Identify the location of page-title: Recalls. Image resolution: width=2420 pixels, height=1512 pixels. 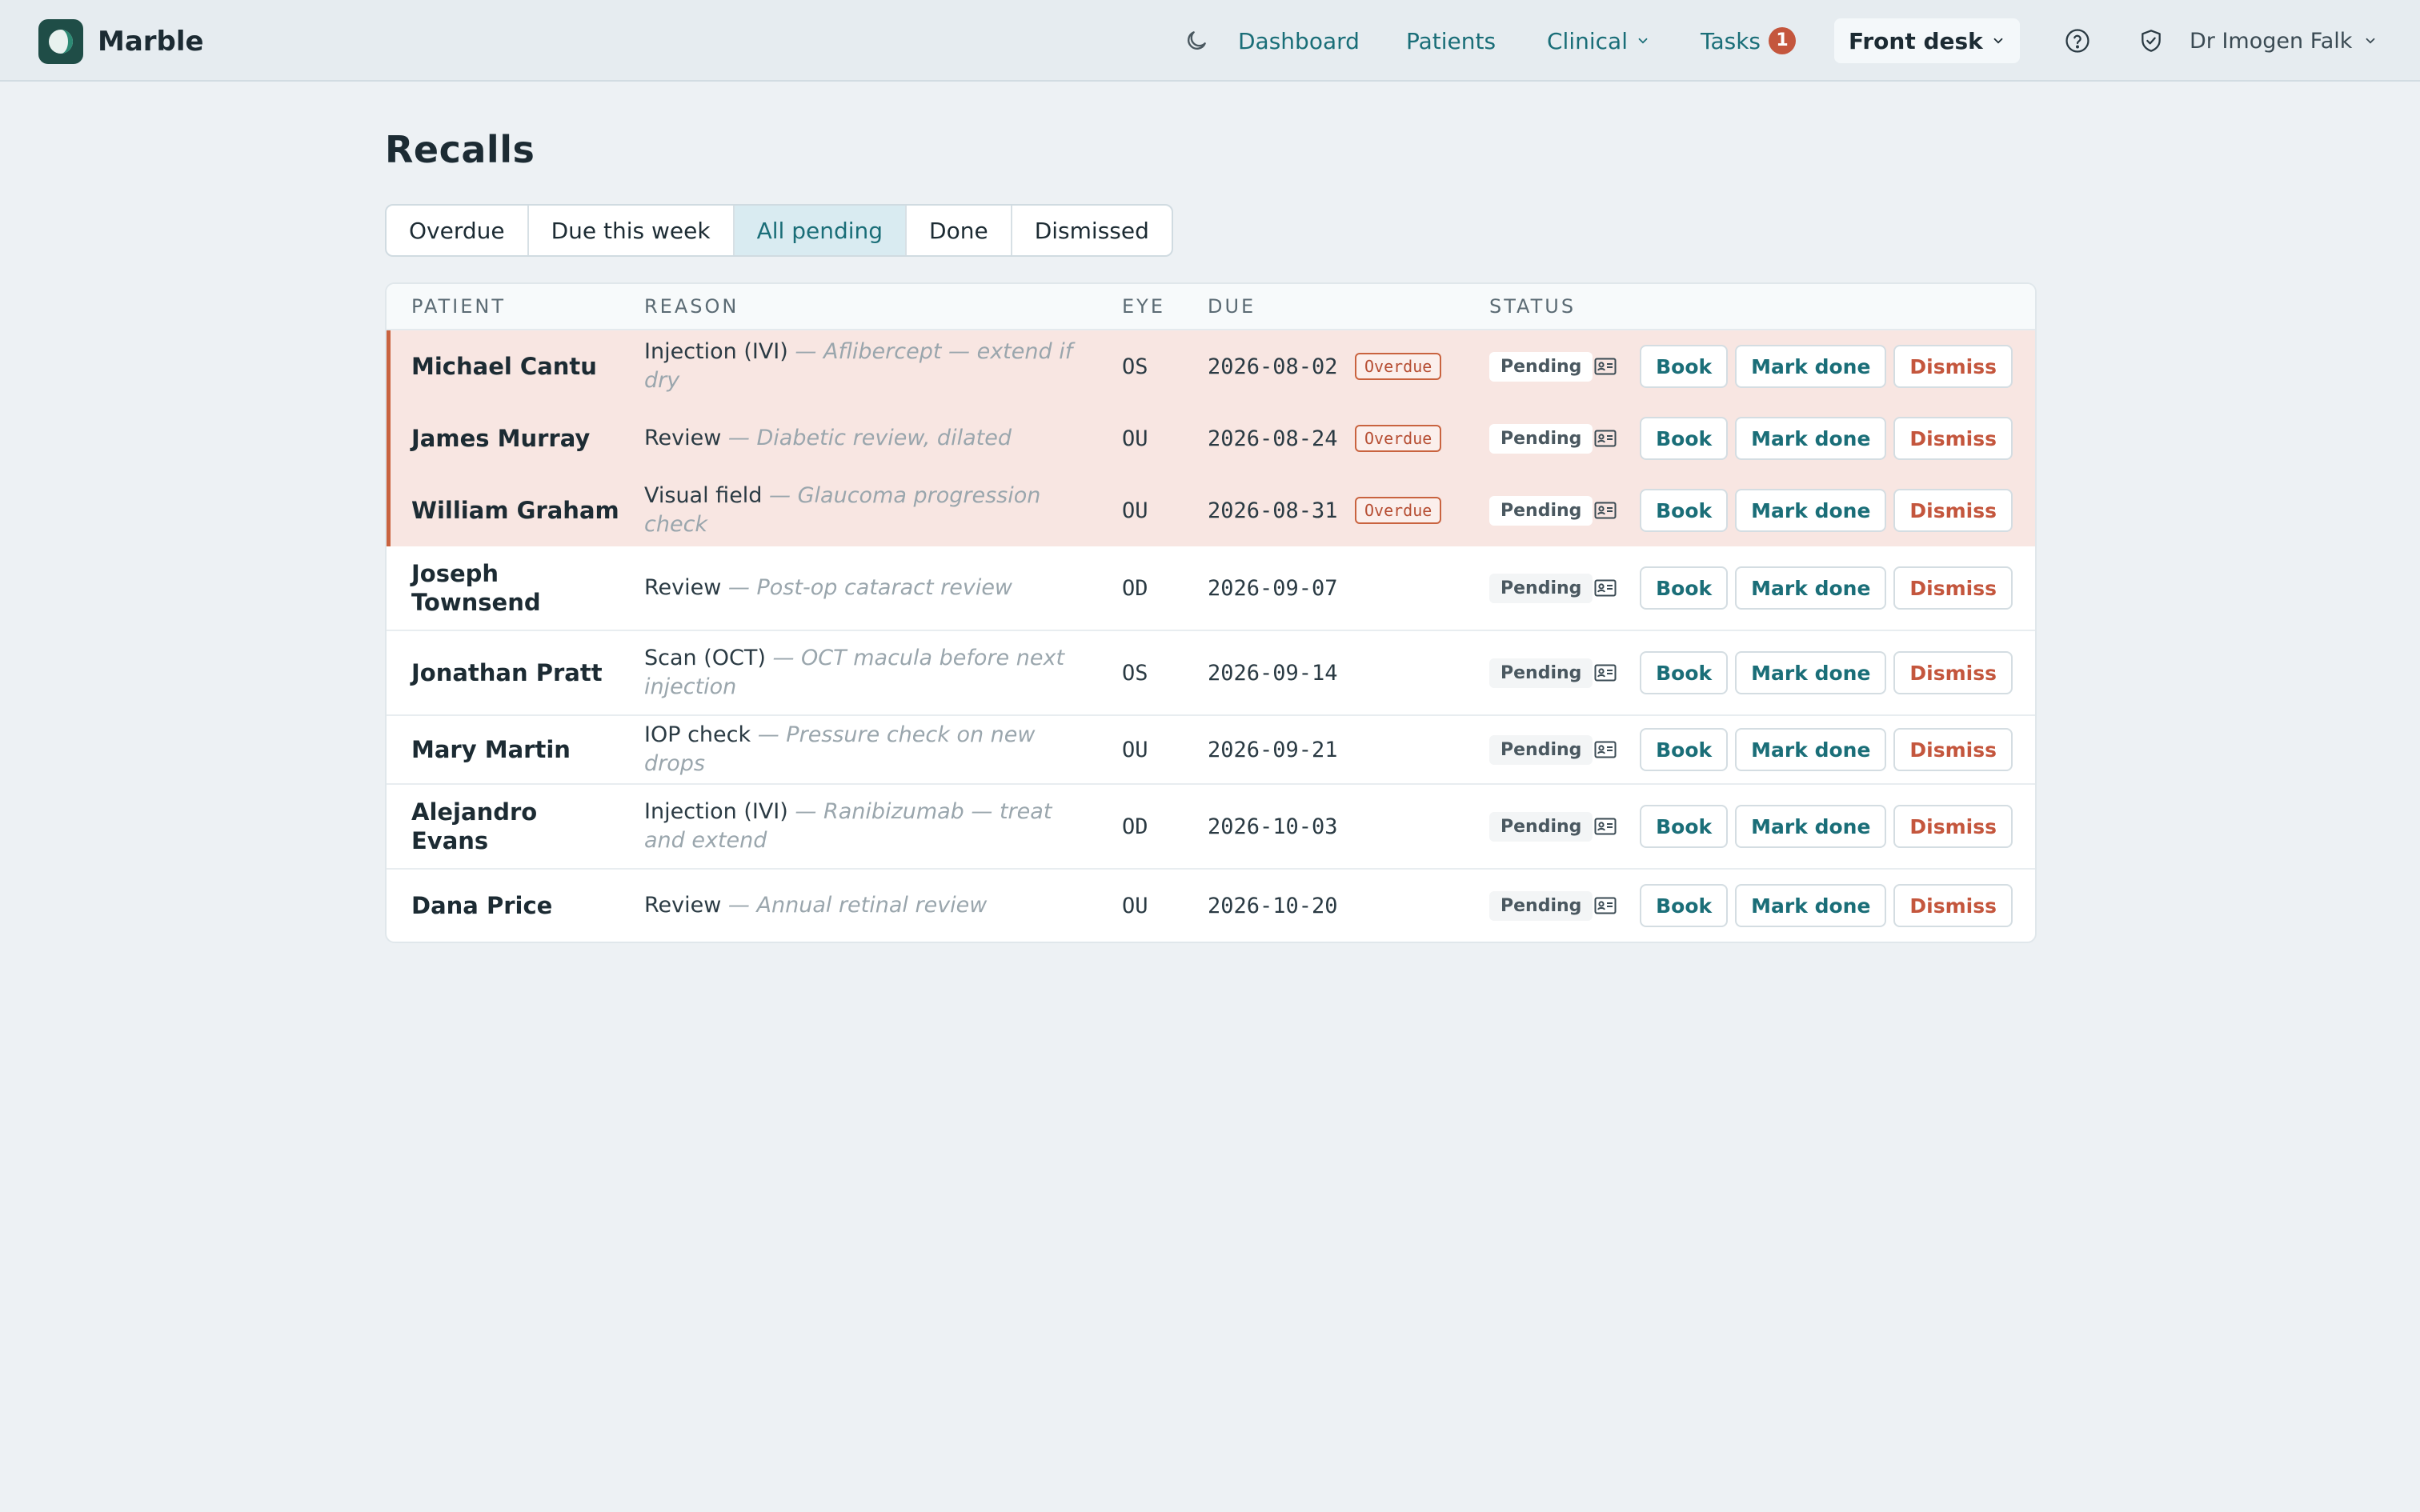
(460, 149).